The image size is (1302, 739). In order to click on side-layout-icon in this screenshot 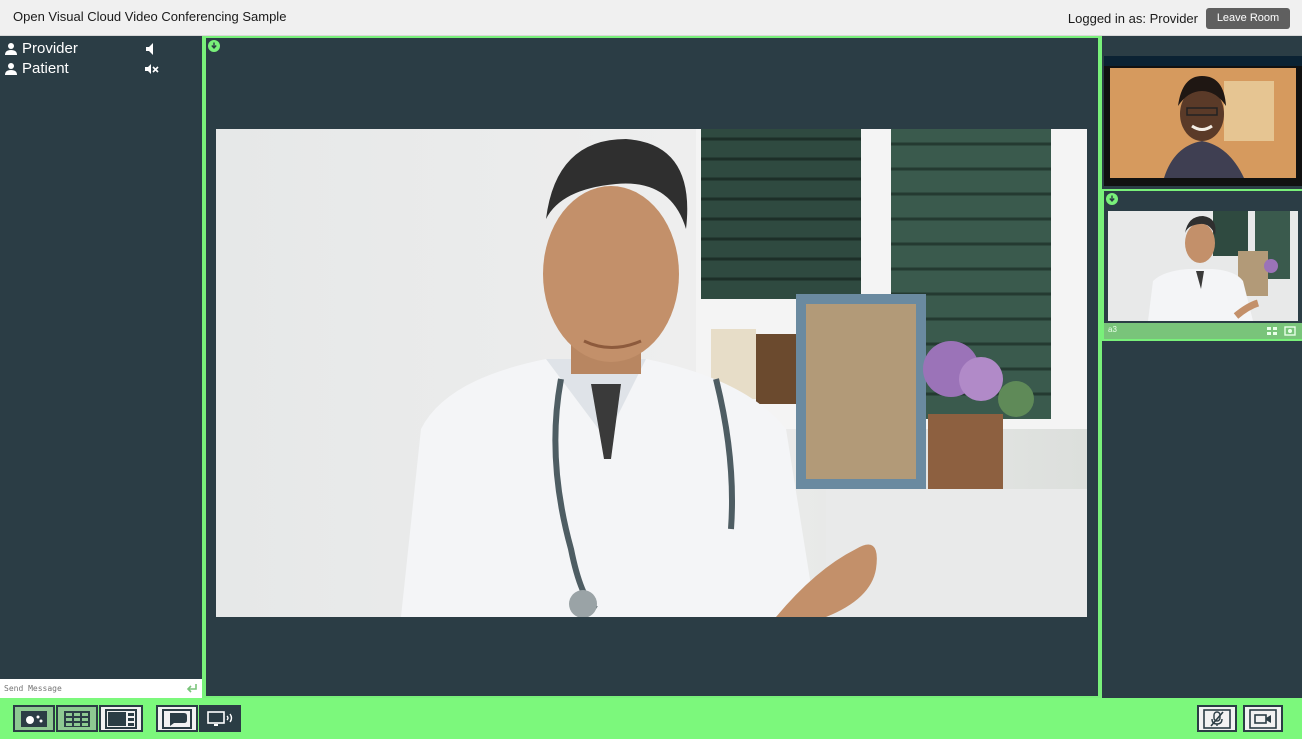, I will do `click(121, 718)`.